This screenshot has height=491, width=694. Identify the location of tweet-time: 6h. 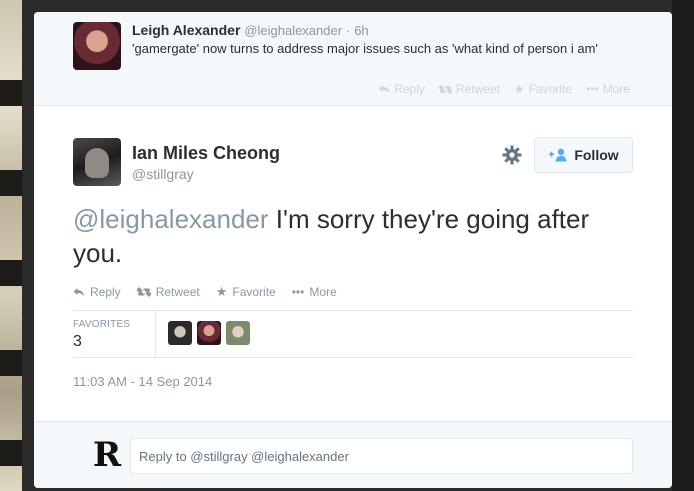
(361, 30).